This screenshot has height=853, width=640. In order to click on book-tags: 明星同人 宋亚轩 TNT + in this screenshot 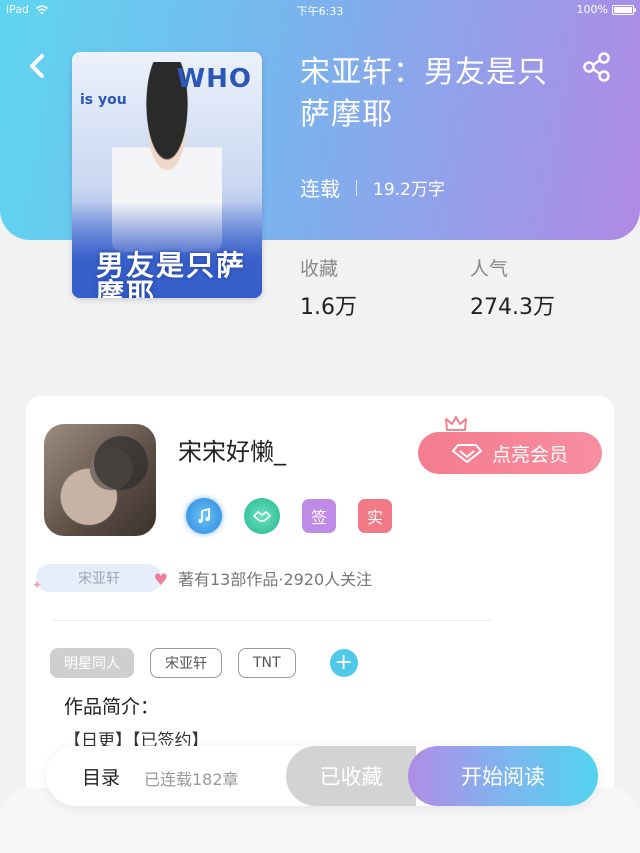, I will do `click(204, 663)`.